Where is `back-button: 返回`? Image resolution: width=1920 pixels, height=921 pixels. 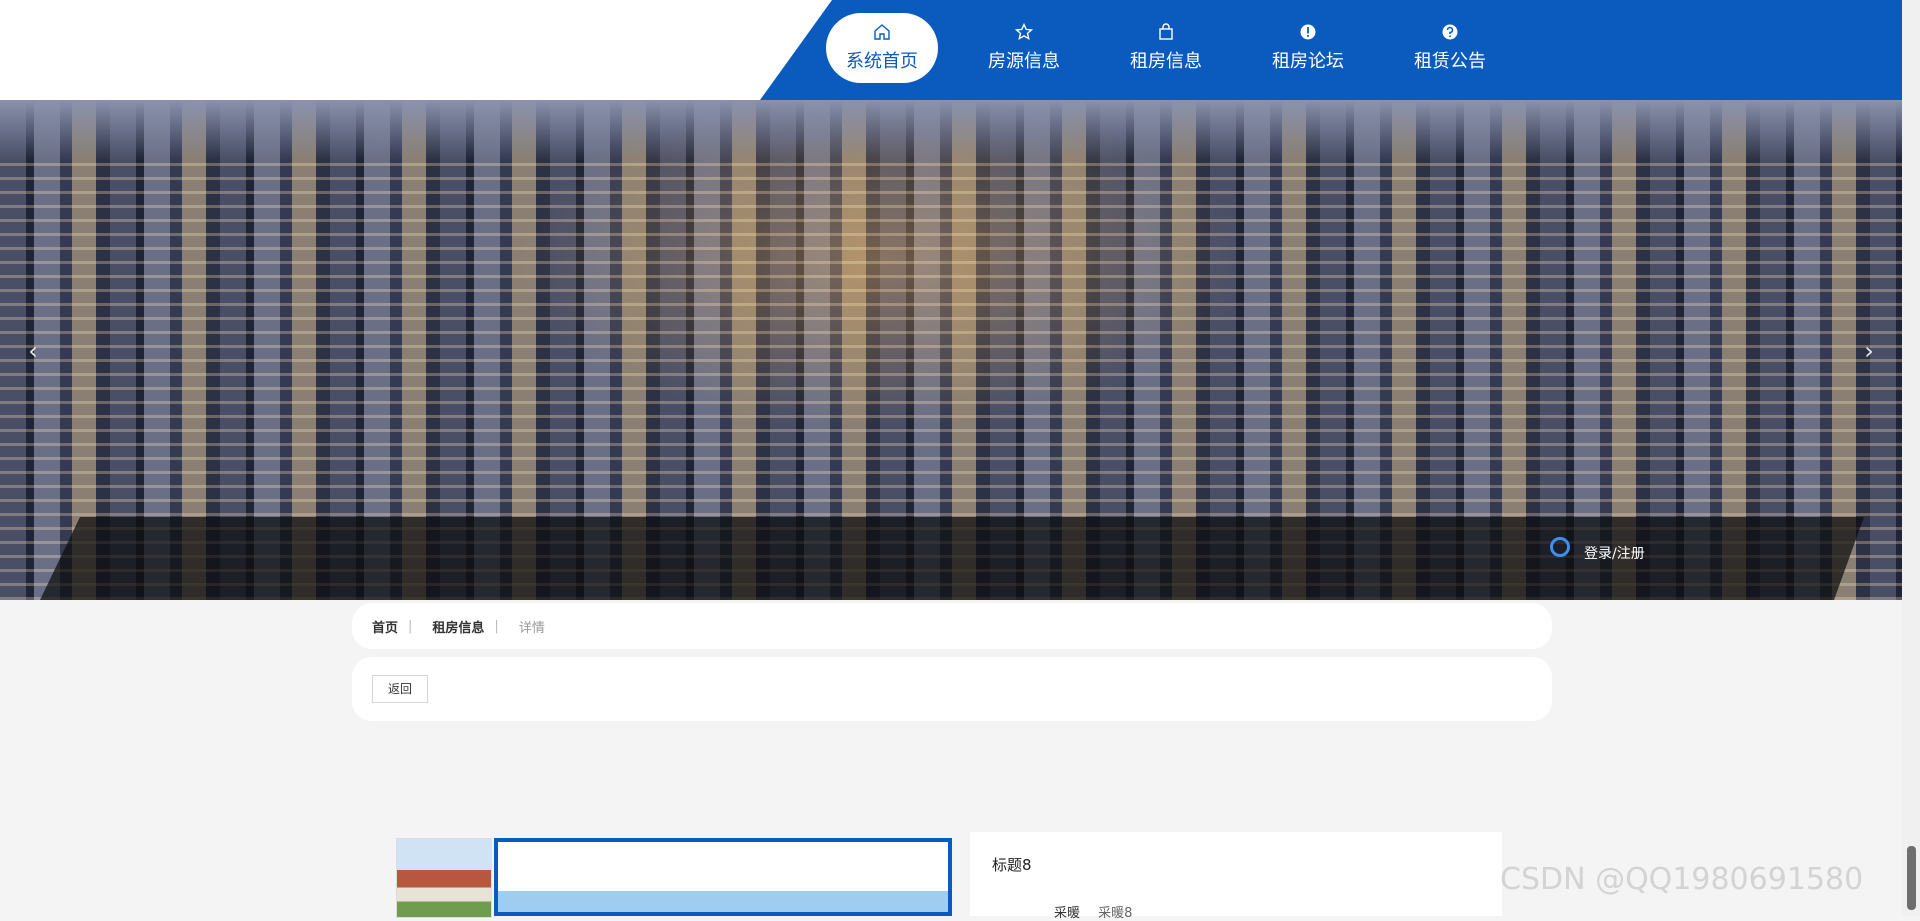
back-button: 返回 is located at coordinates (400, 689).